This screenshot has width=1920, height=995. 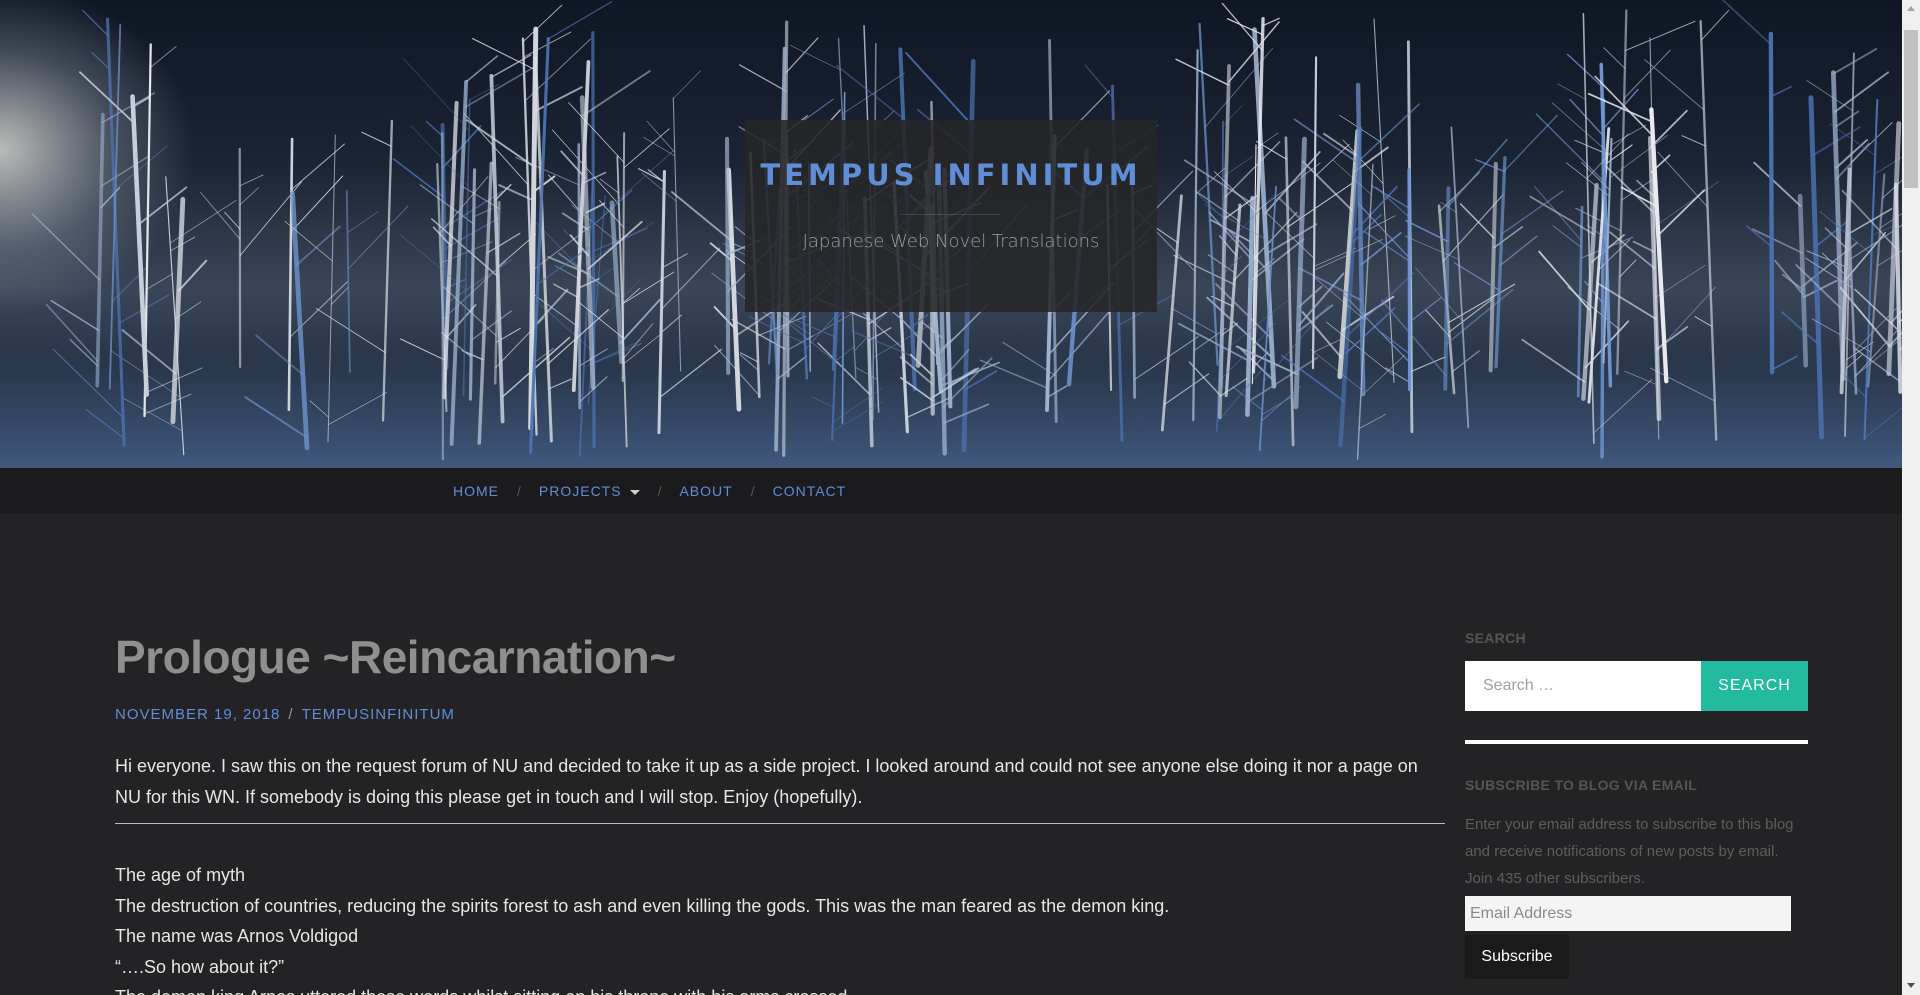 I want to click on title-divider, so click(x=951, y=214).